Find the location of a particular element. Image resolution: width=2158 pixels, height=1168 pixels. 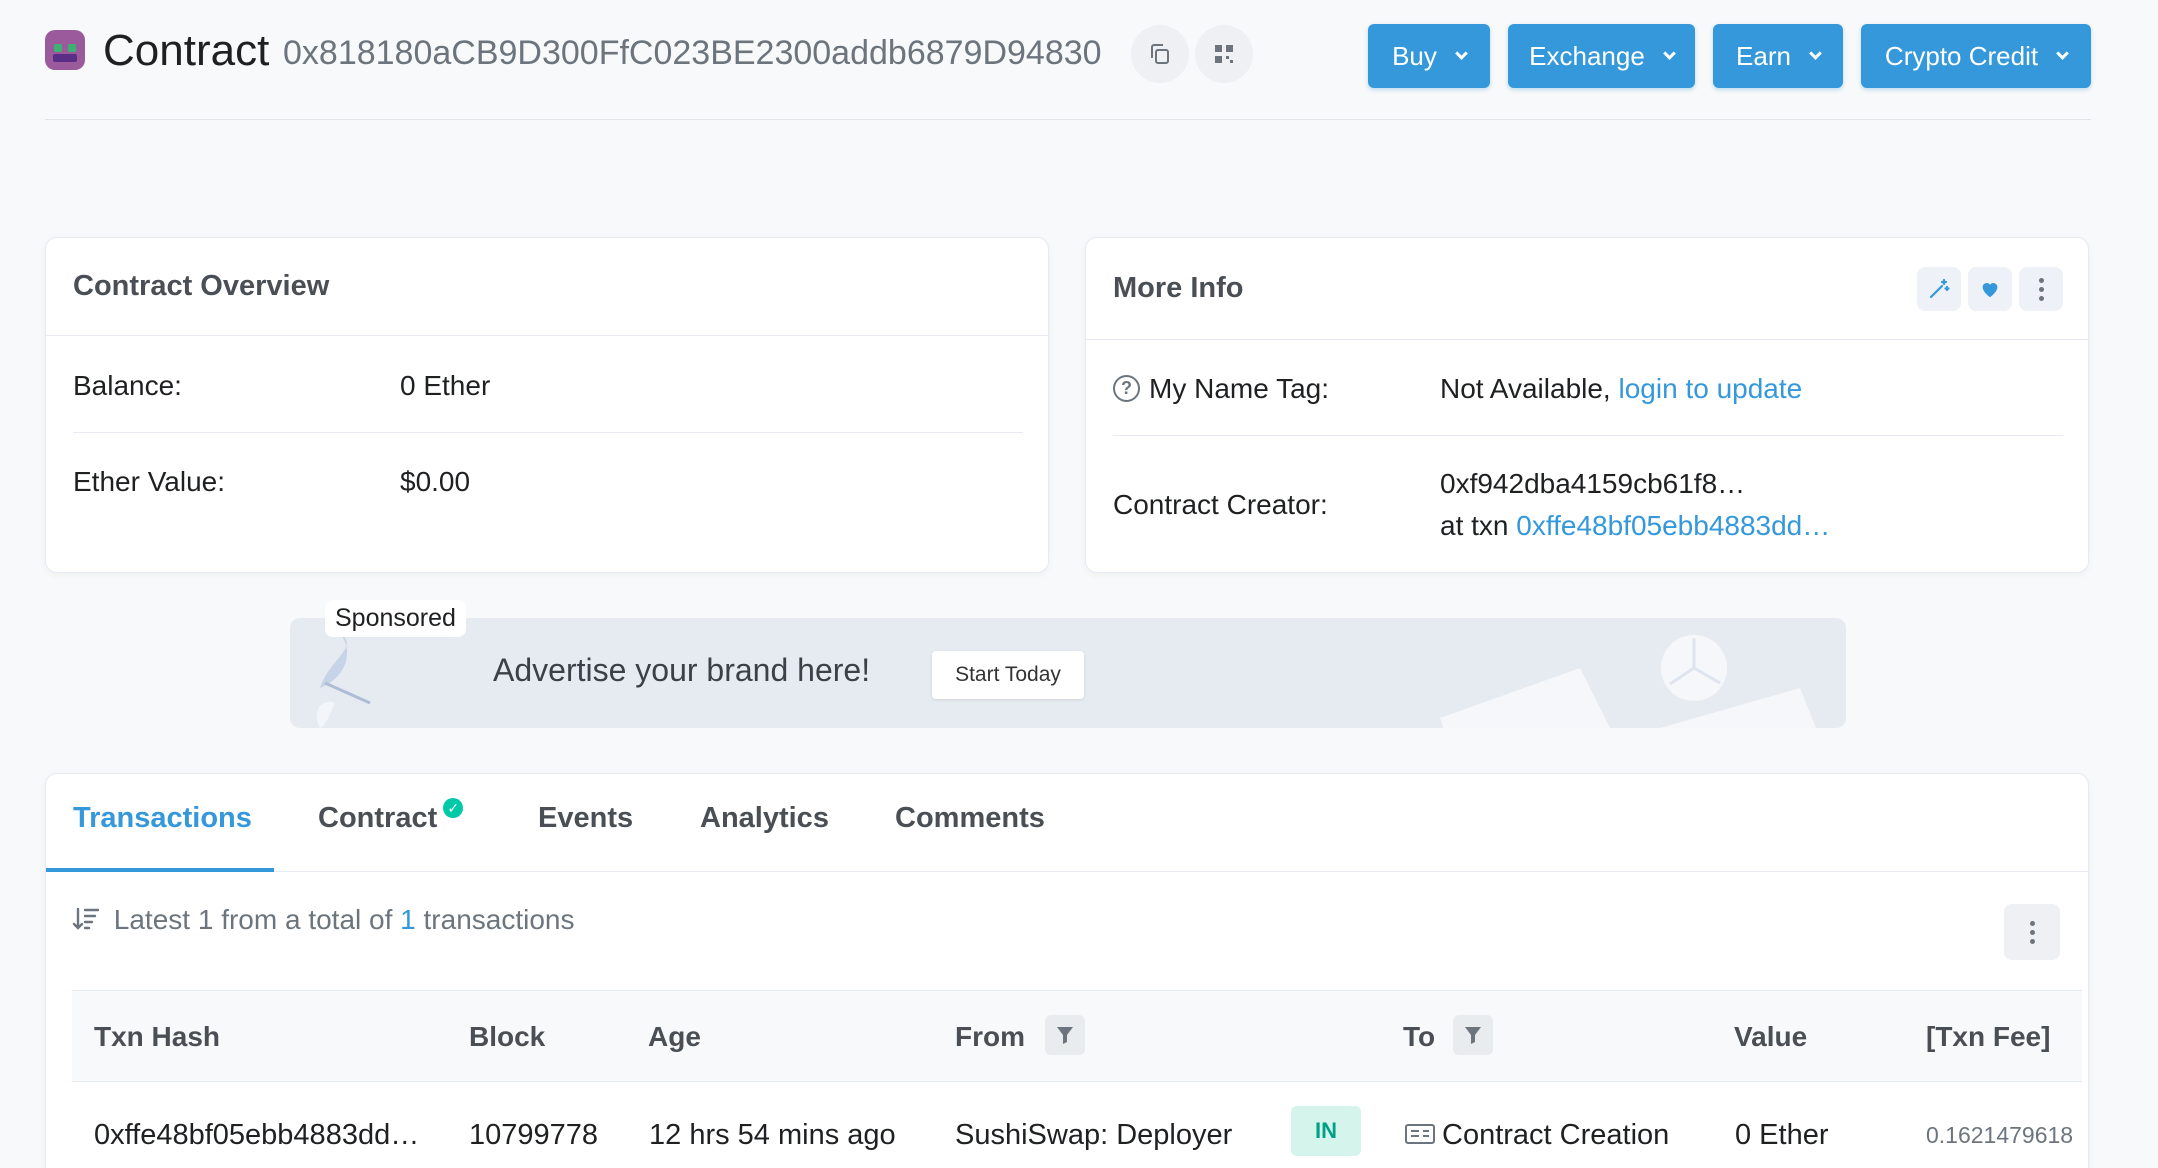

magic-wand-icon is located at coordinates (1939, 288).